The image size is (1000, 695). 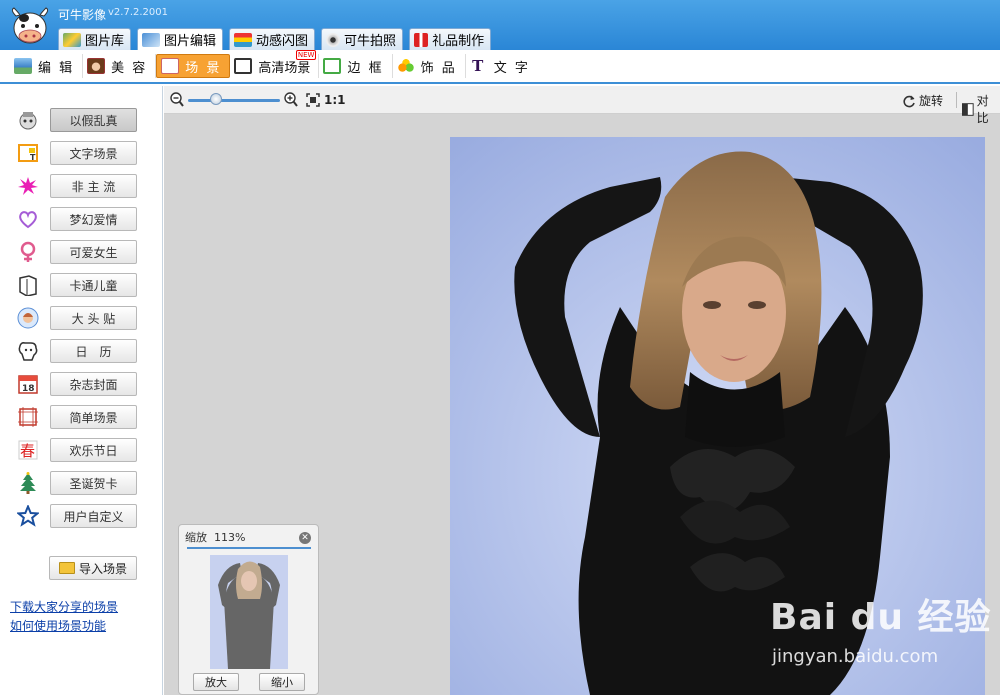 What do you see at coordinates (333, 39) in the screenshot?
I see `webcam-icon` at bounding box center [333, 39].